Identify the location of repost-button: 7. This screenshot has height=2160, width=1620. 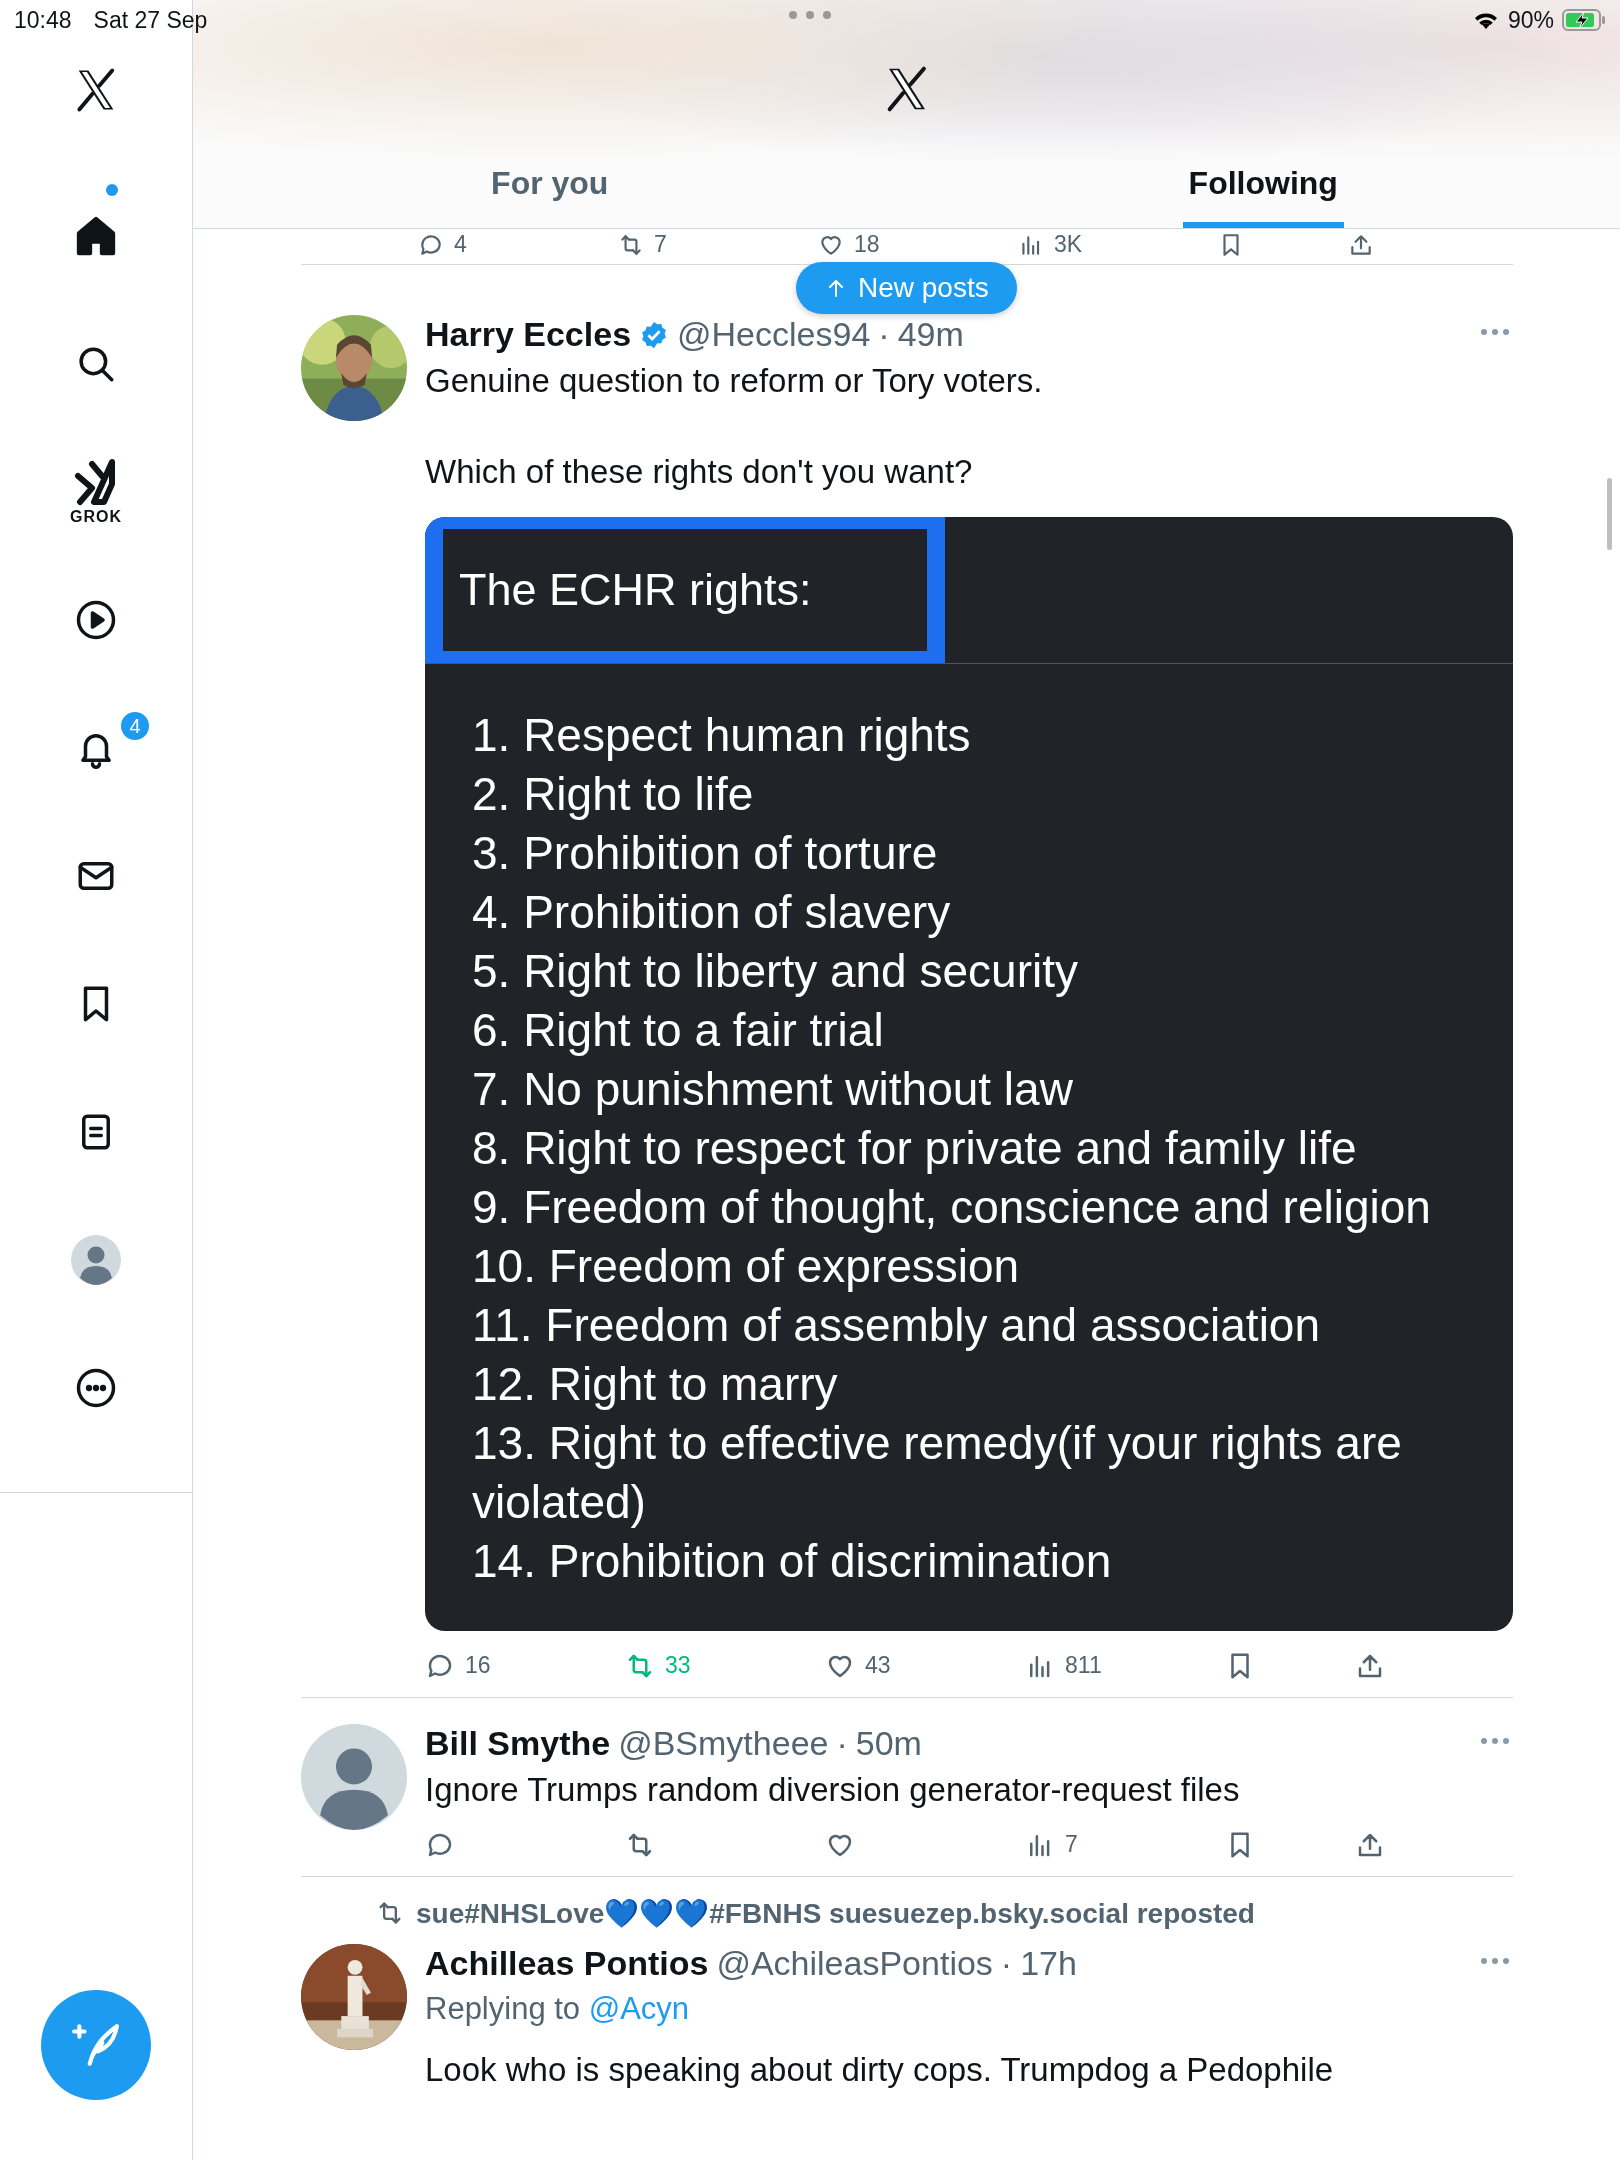
(718, 244).